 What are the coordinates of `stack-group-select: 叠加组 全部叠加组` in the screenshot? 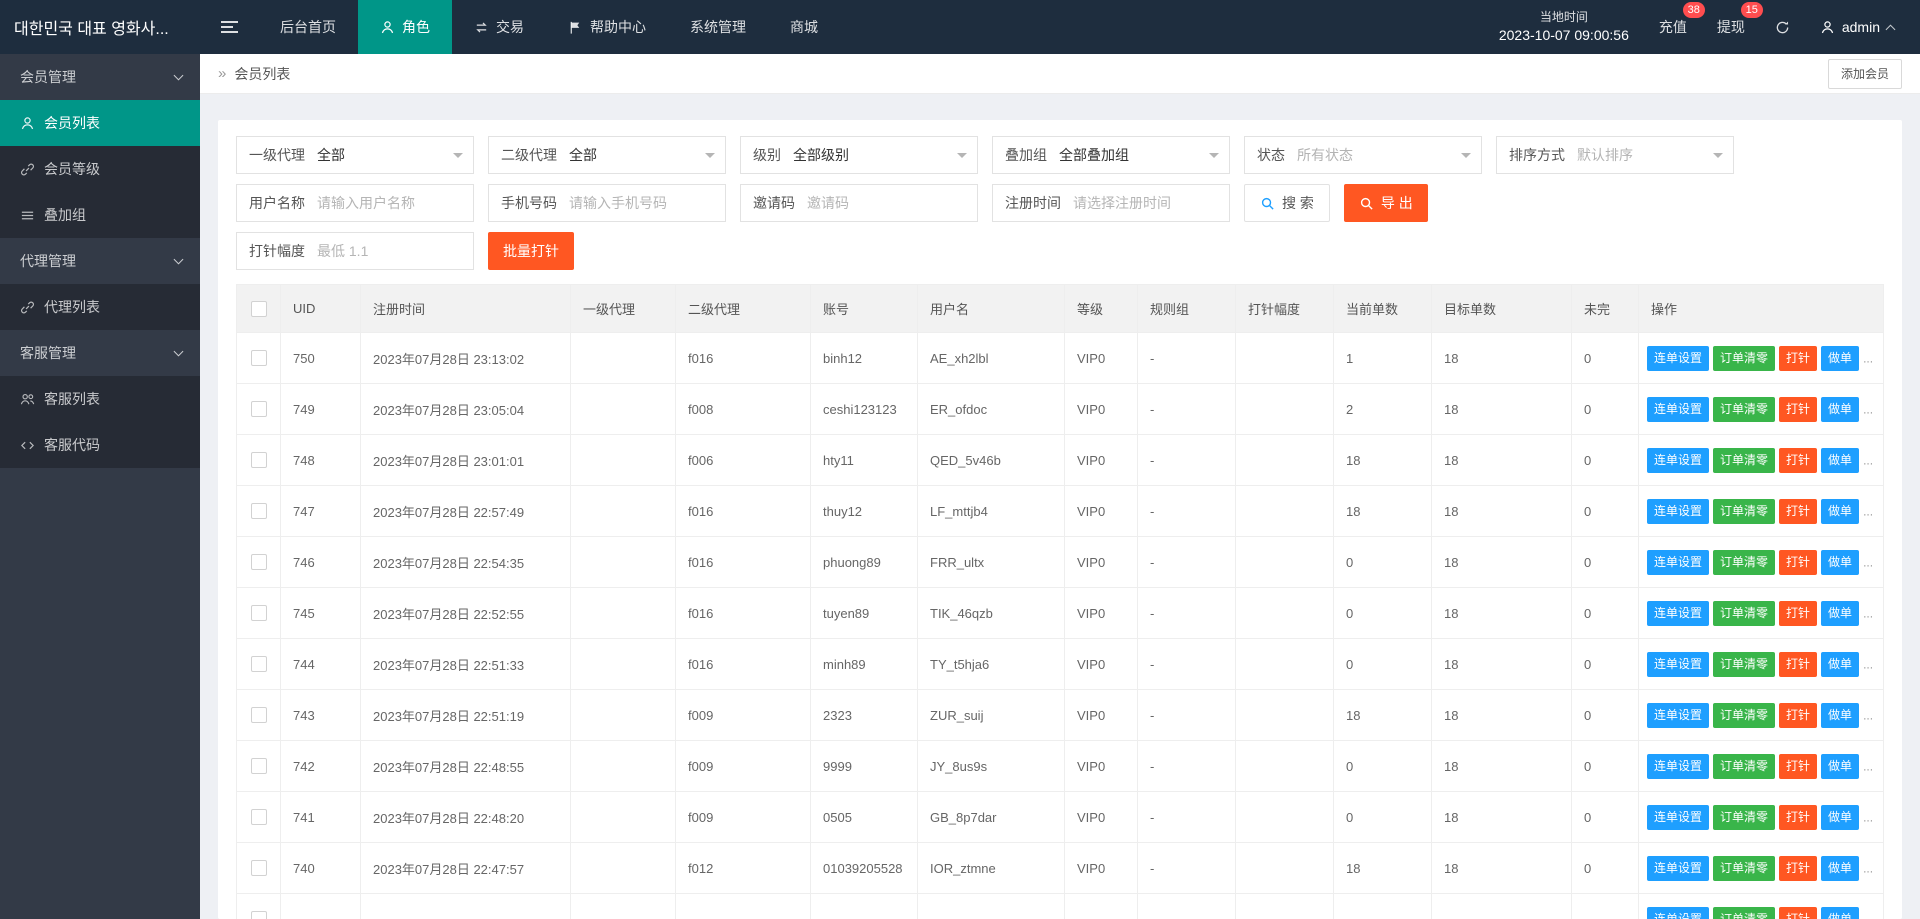 It's located at (1111, 155).